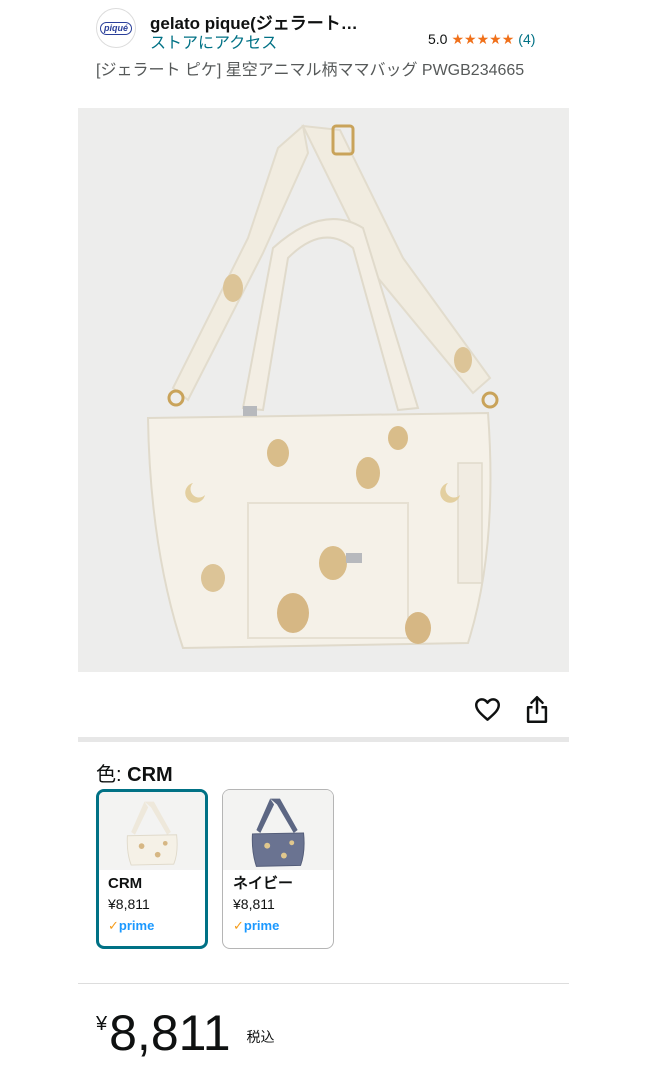  Describe the element at coordinates (310, 70) in the screenshot. I see `product-title: [ジェラート ピケ] 星空アニマル柄ママバッグ PWGB234665` at that location.